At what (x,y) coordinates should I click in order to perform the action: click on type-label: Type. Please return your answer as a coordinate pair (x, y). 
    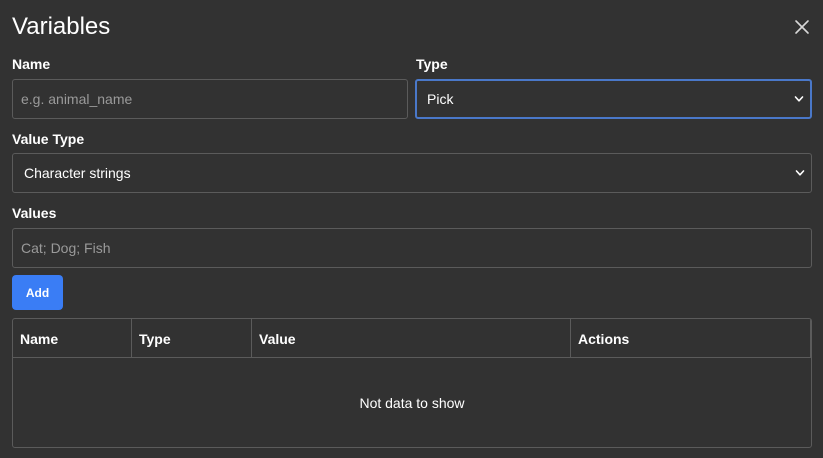
    Looking at the image, I should click on (432, 64).